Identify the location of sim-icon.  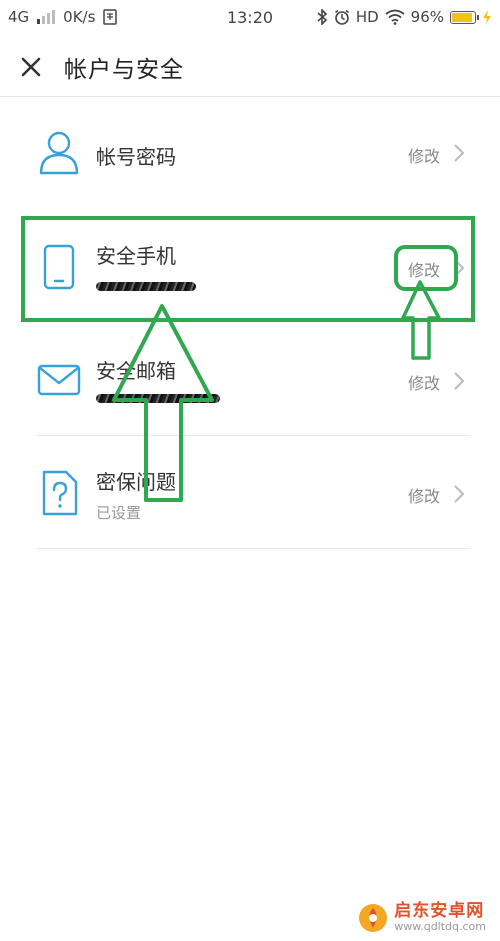
(110, 17).